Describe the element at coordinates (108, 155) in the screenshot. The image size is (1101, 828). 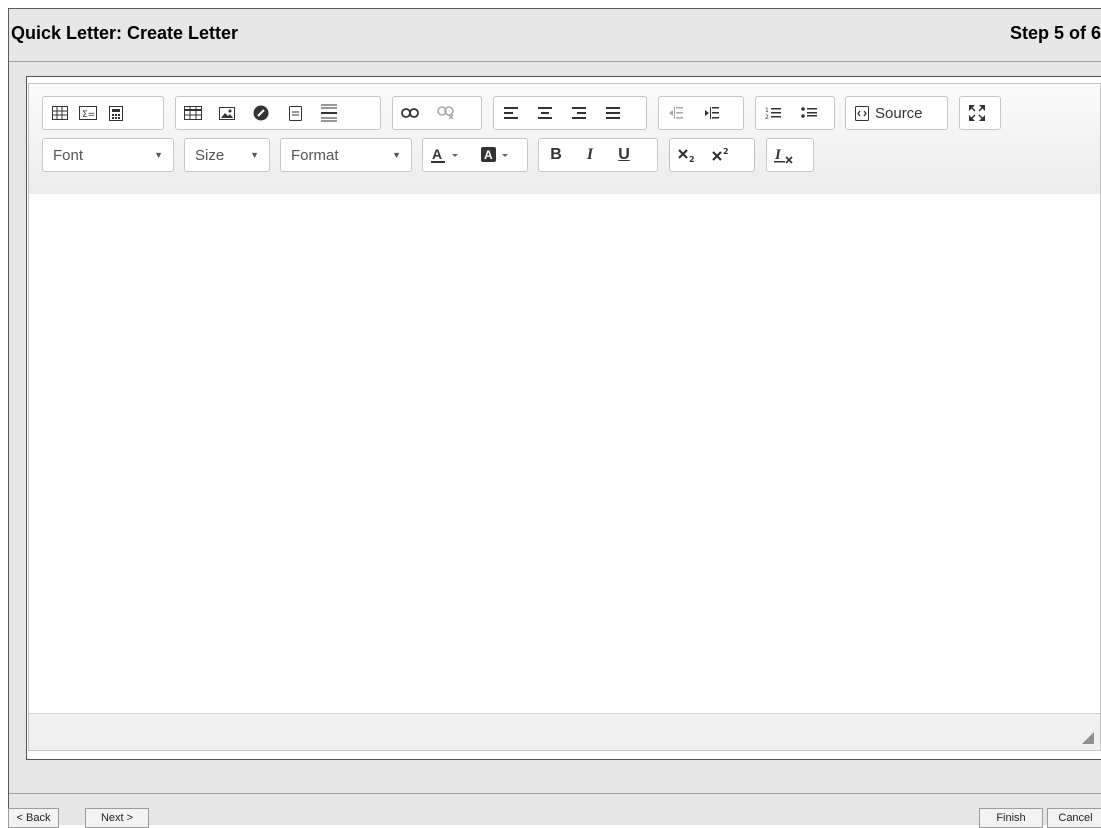
I see `font-dropdown: Font ▼` at that location.